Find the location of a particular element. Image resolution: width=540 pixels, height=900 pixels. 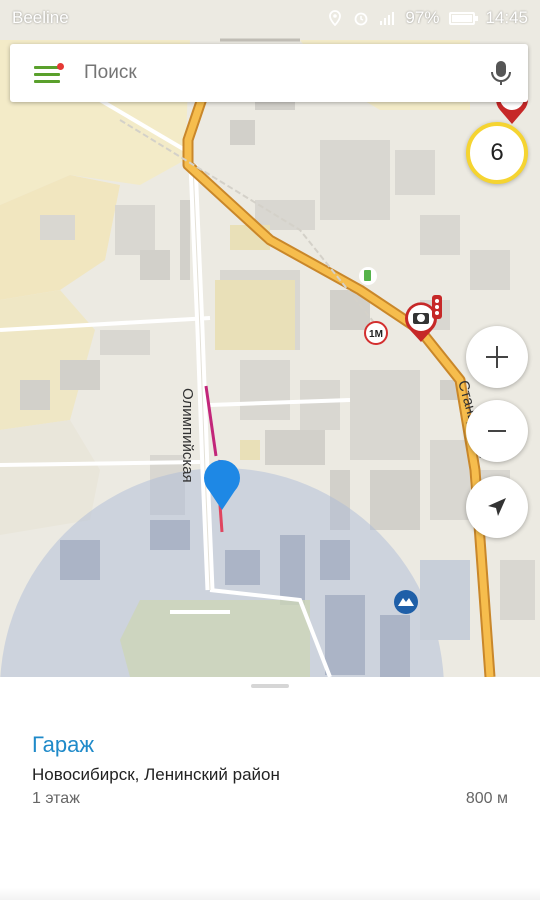

zoom-in-button is located at coordinates (497, 357).